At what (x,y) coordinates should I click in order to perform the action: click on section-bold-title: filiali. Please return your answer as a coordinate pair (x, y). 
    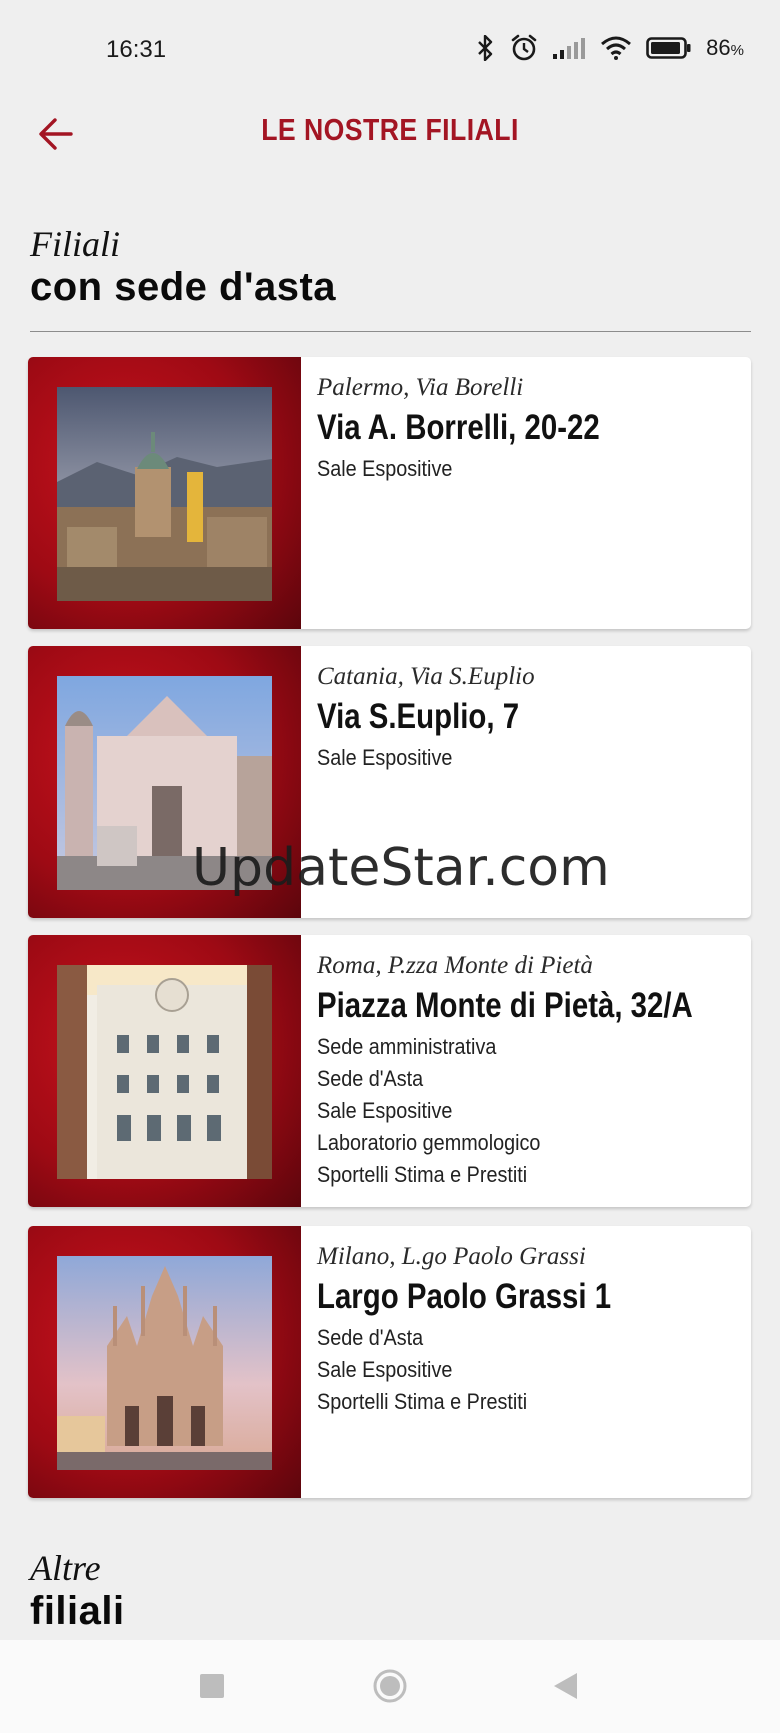
    Looking at the image, I should click on (77, 1611).